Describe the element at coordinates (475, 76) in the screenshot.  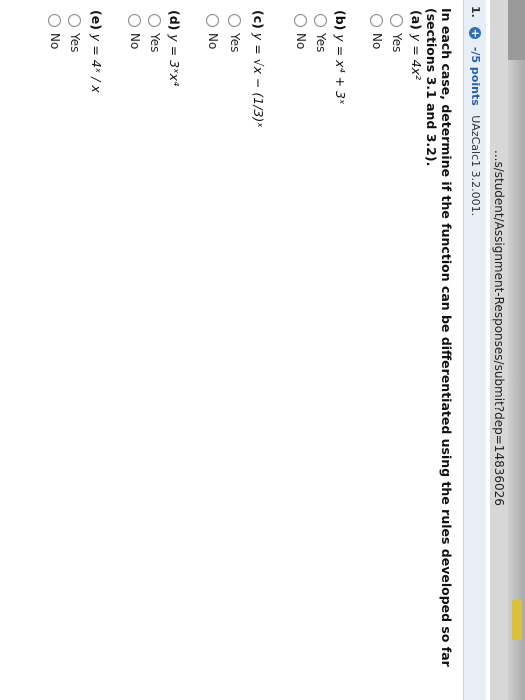
I see `points-label: -/5 points` at that location.